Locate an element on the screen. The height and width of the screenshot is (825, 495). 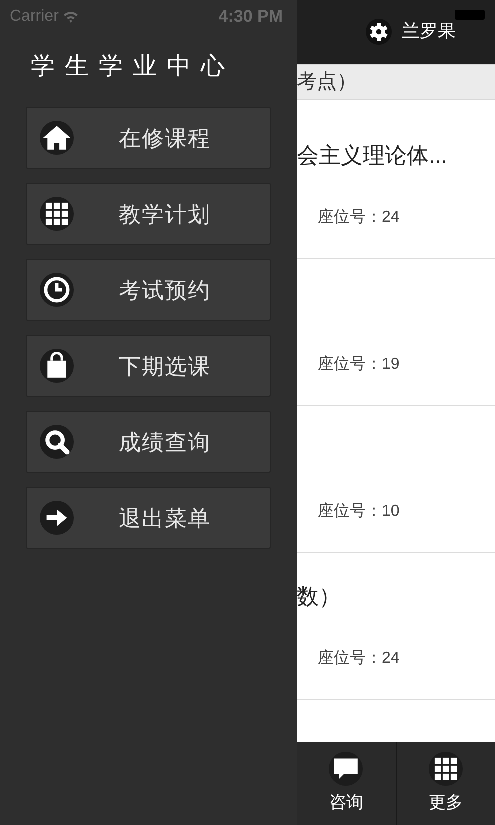
exam-row: 座位号：10 is located at coordinates (396, 479).